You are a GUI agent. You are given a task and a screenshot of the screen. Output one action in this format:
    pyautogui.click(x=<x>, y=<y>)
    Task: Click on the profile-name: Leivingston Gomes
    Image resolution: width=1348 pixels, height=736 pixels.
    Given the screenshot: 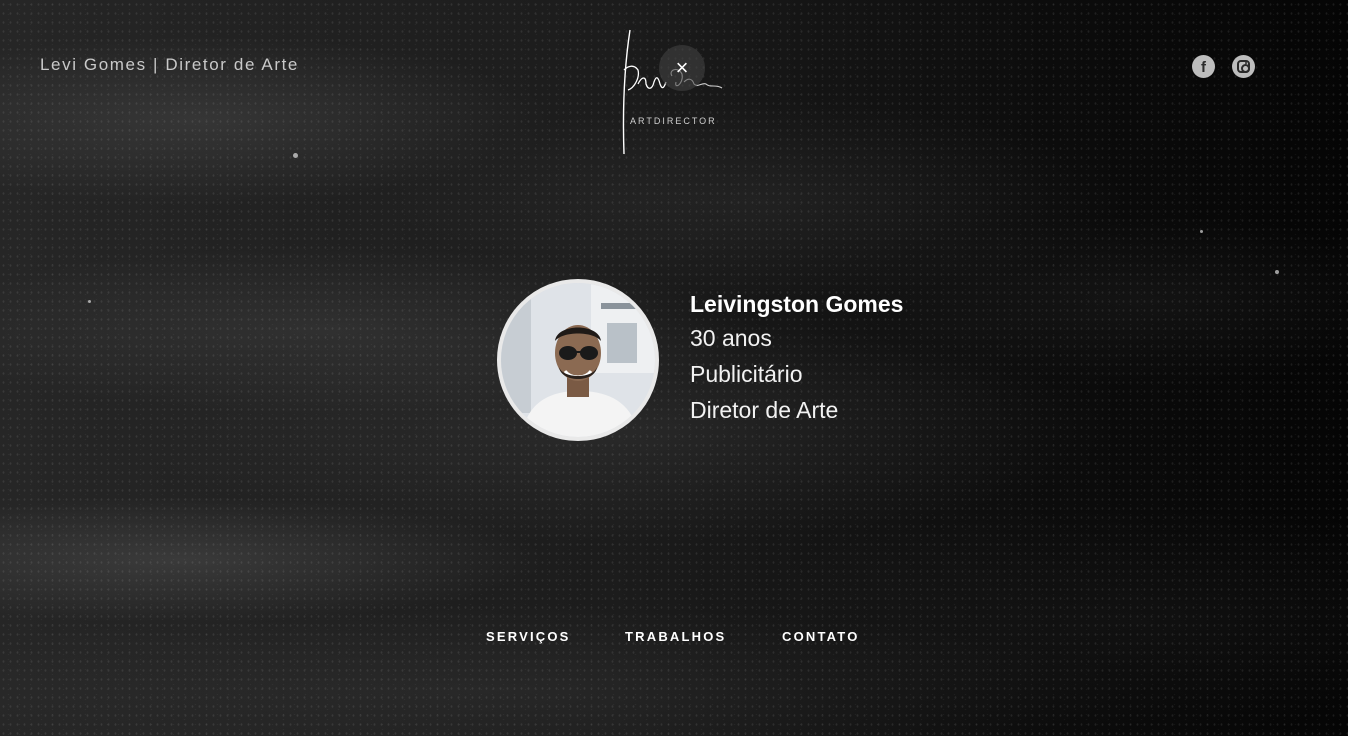 What is the action you would take?
    pyautogui.click(x=797, y=304)
    